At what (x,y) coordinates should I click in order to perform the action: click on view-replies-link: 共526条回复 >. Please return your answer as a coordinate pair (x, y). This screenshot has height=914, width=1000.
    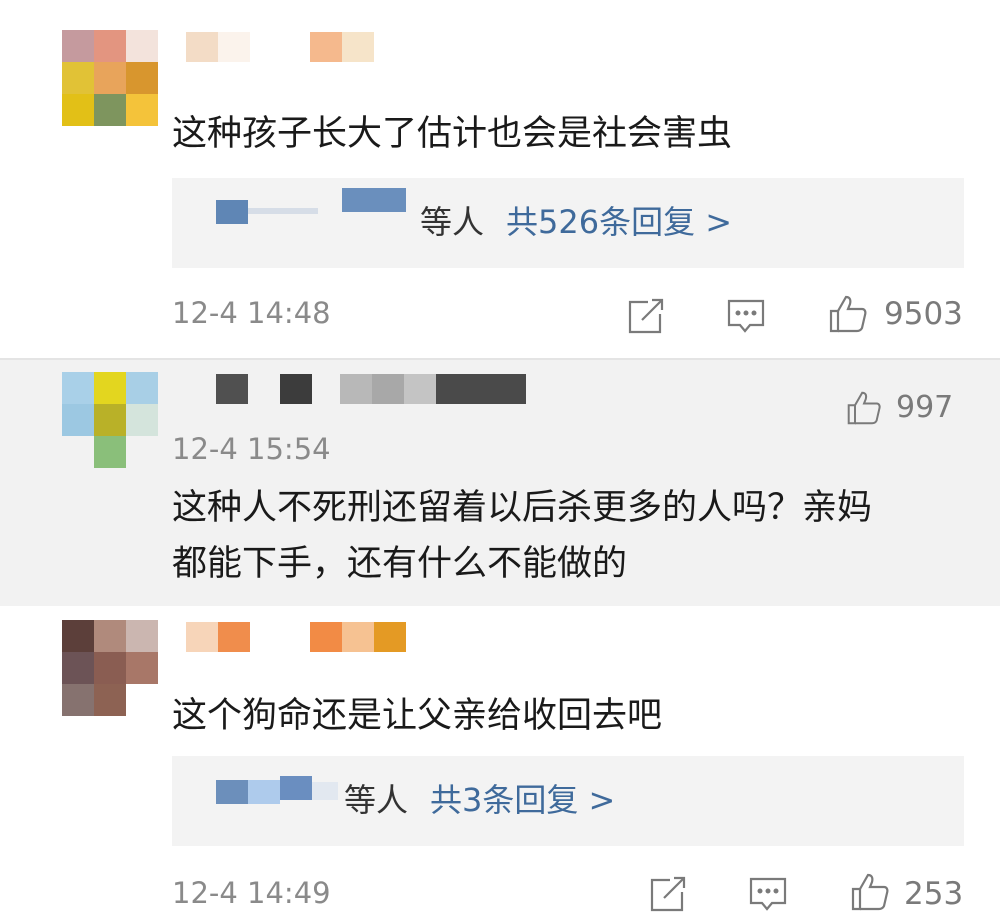
    Looking at the image, I should click on (619, 222).